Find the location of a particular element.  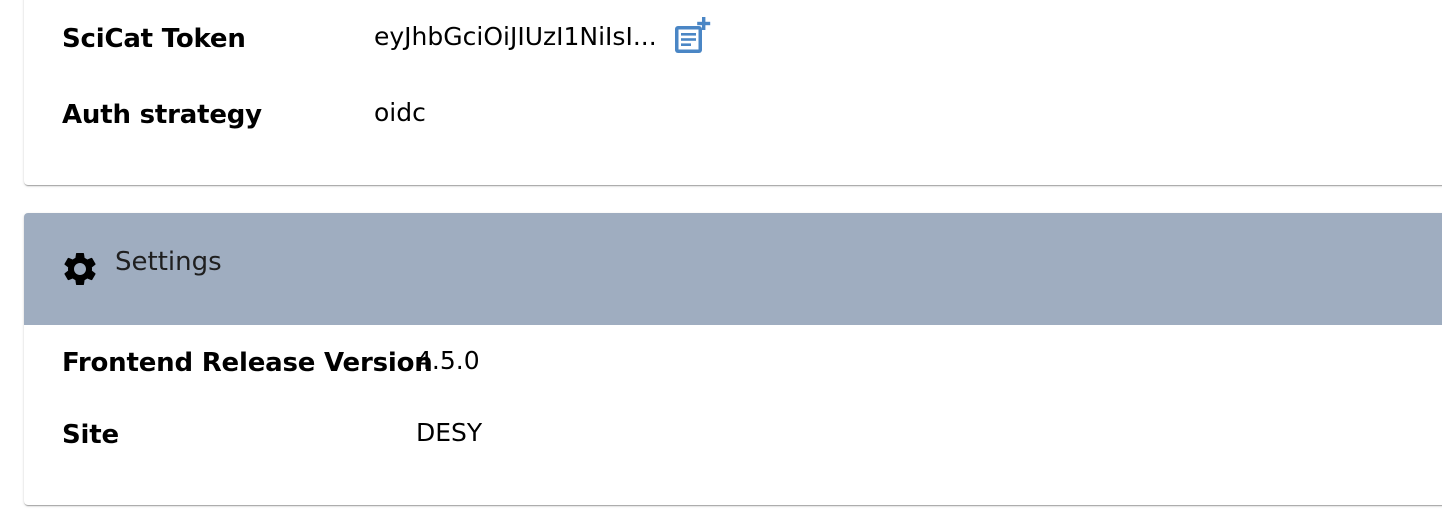

scicat-token-label: SciCat Token is located at coordinates (154, 39).